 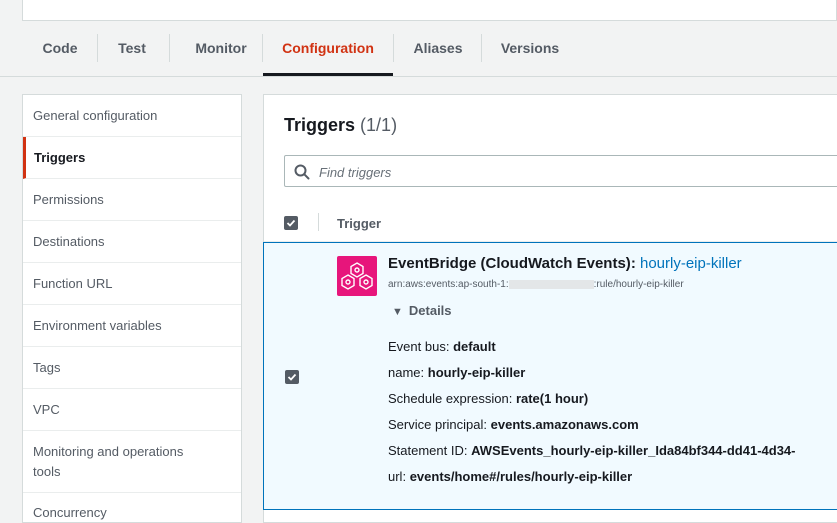 What do you see at coordinates (132, 410) in the screenshot?
I see `sidebar-item-vpc: VPC` at bounding box center [132, 410].